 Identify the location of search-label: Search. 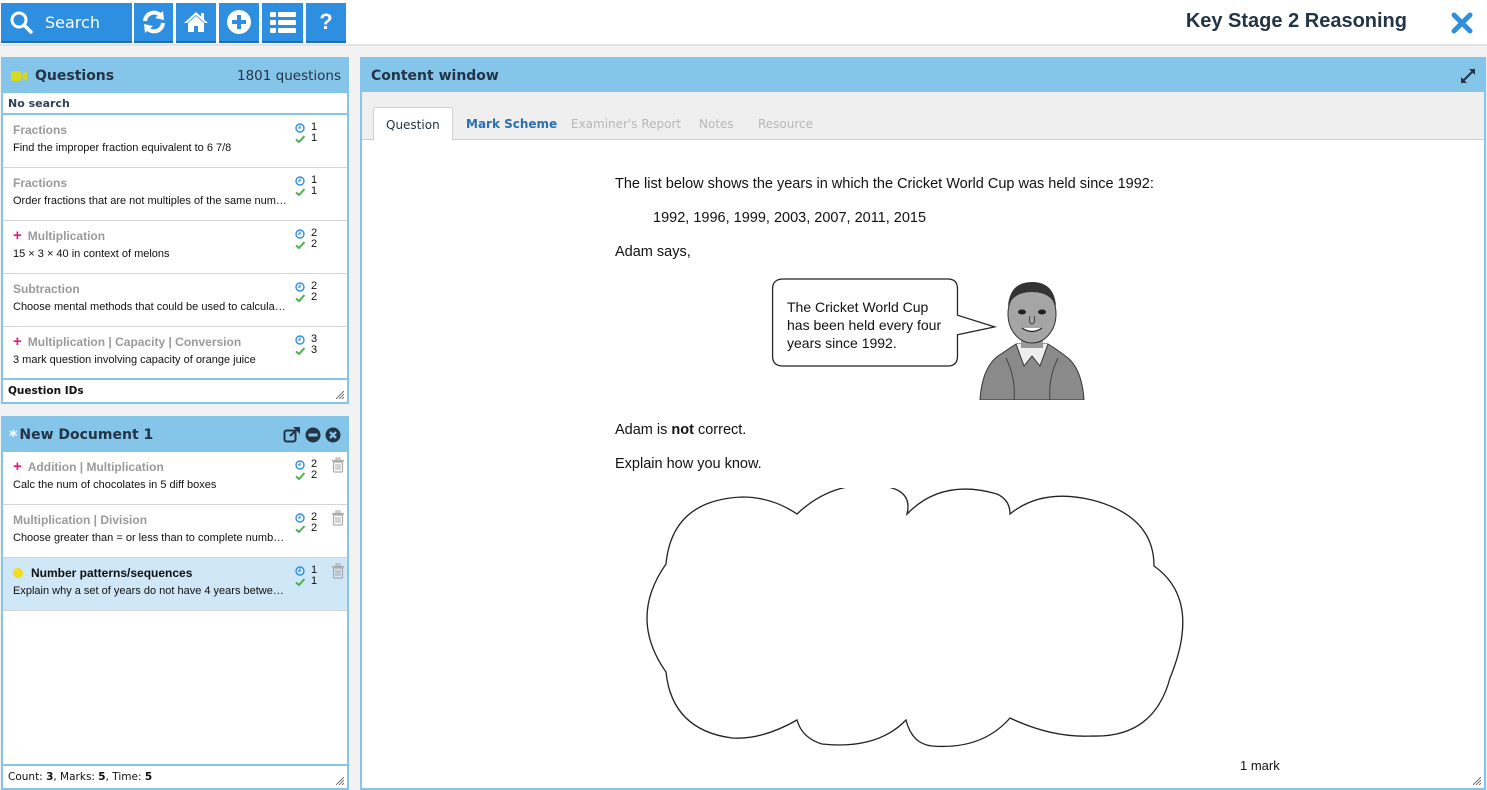
(72, 22).